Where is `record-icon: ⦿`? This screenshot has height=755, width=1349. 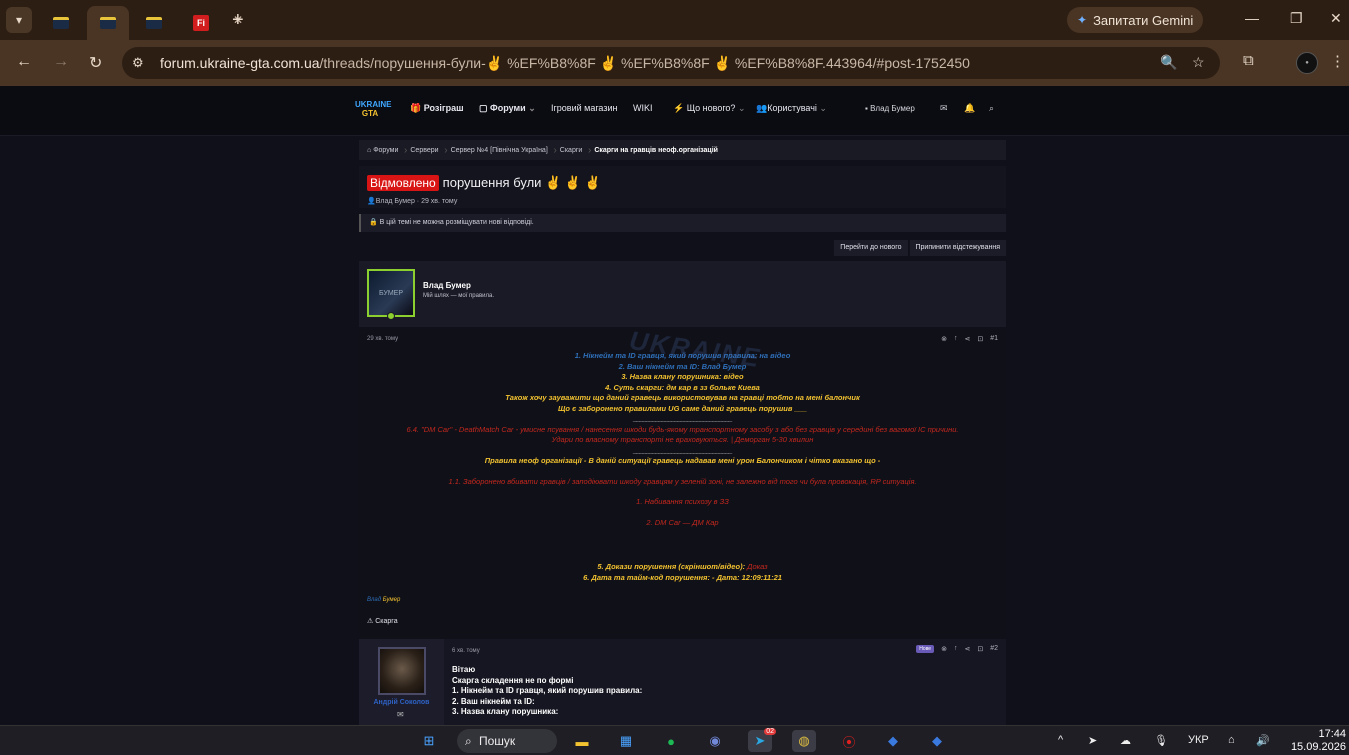 record-icon: ⦿ is located at coordinates (849, 741).